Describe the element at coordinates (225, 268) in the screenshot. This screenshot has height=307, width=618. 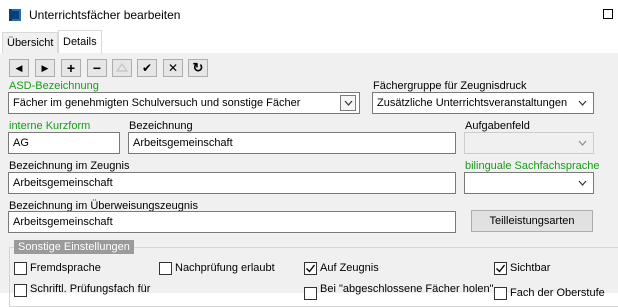
I see `nachpruefung-label: Nachprüfung erlaubt` at that location.